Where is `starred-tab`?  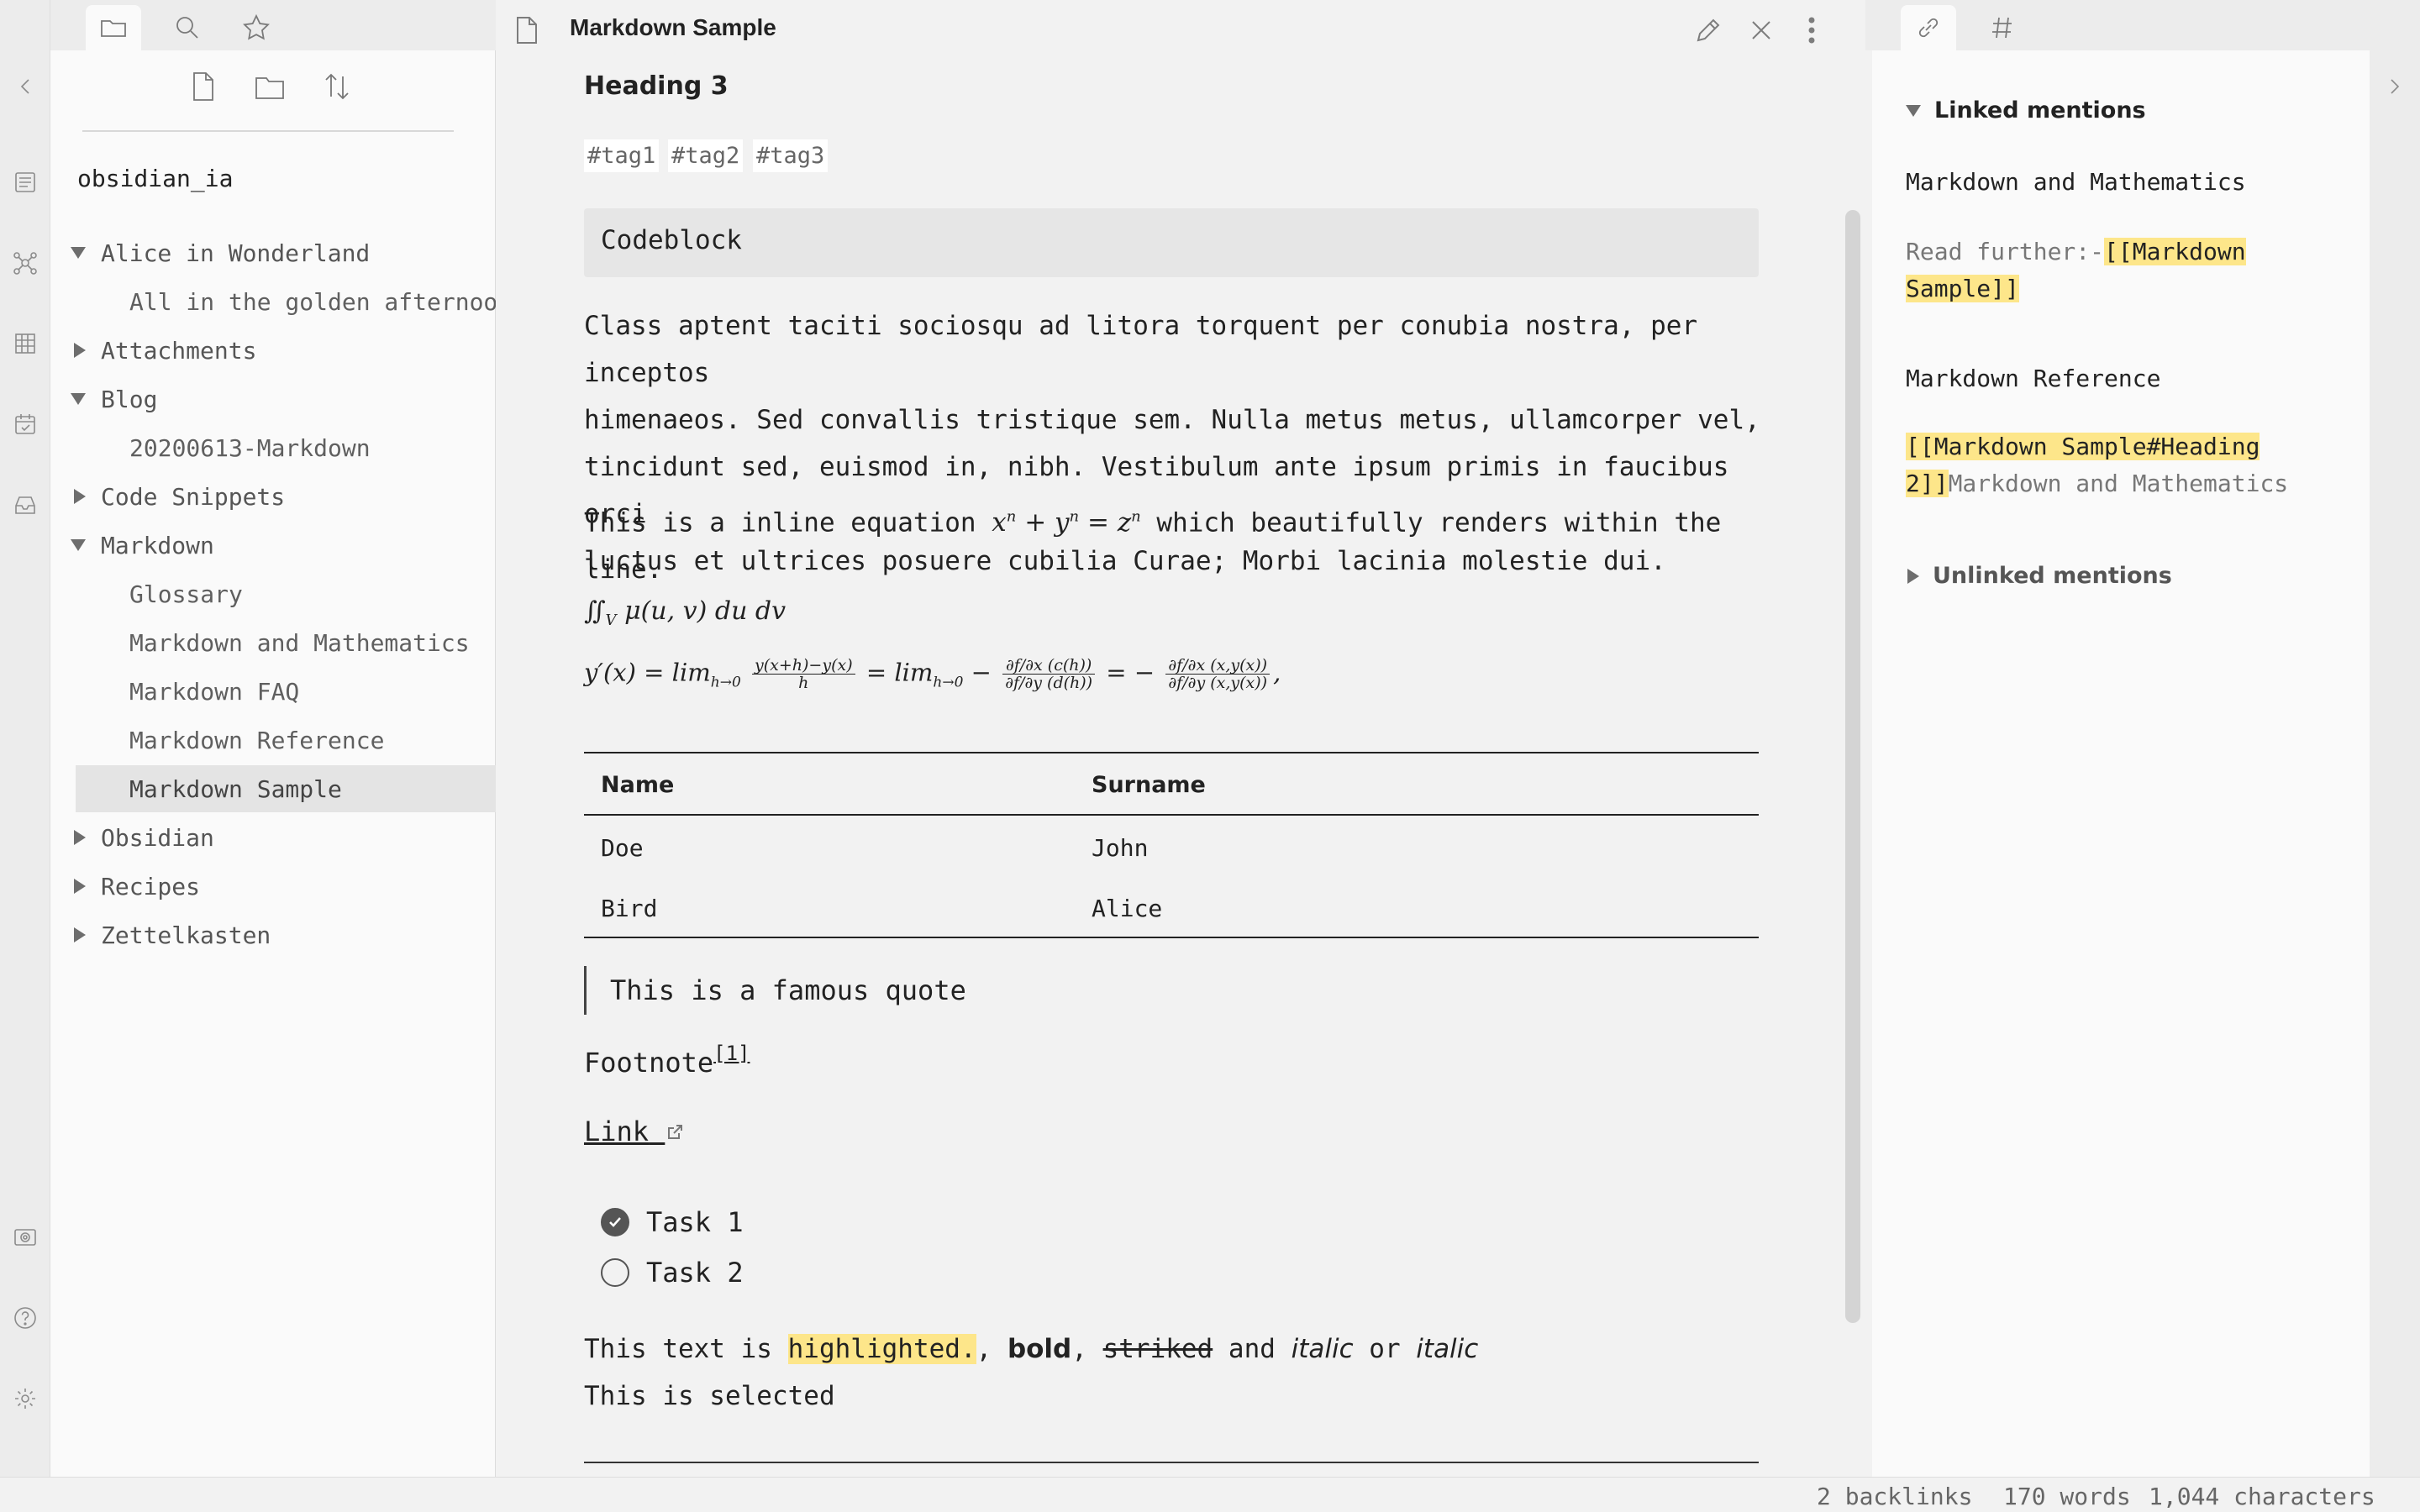 starred-tab is located at coordinates (256, 27).